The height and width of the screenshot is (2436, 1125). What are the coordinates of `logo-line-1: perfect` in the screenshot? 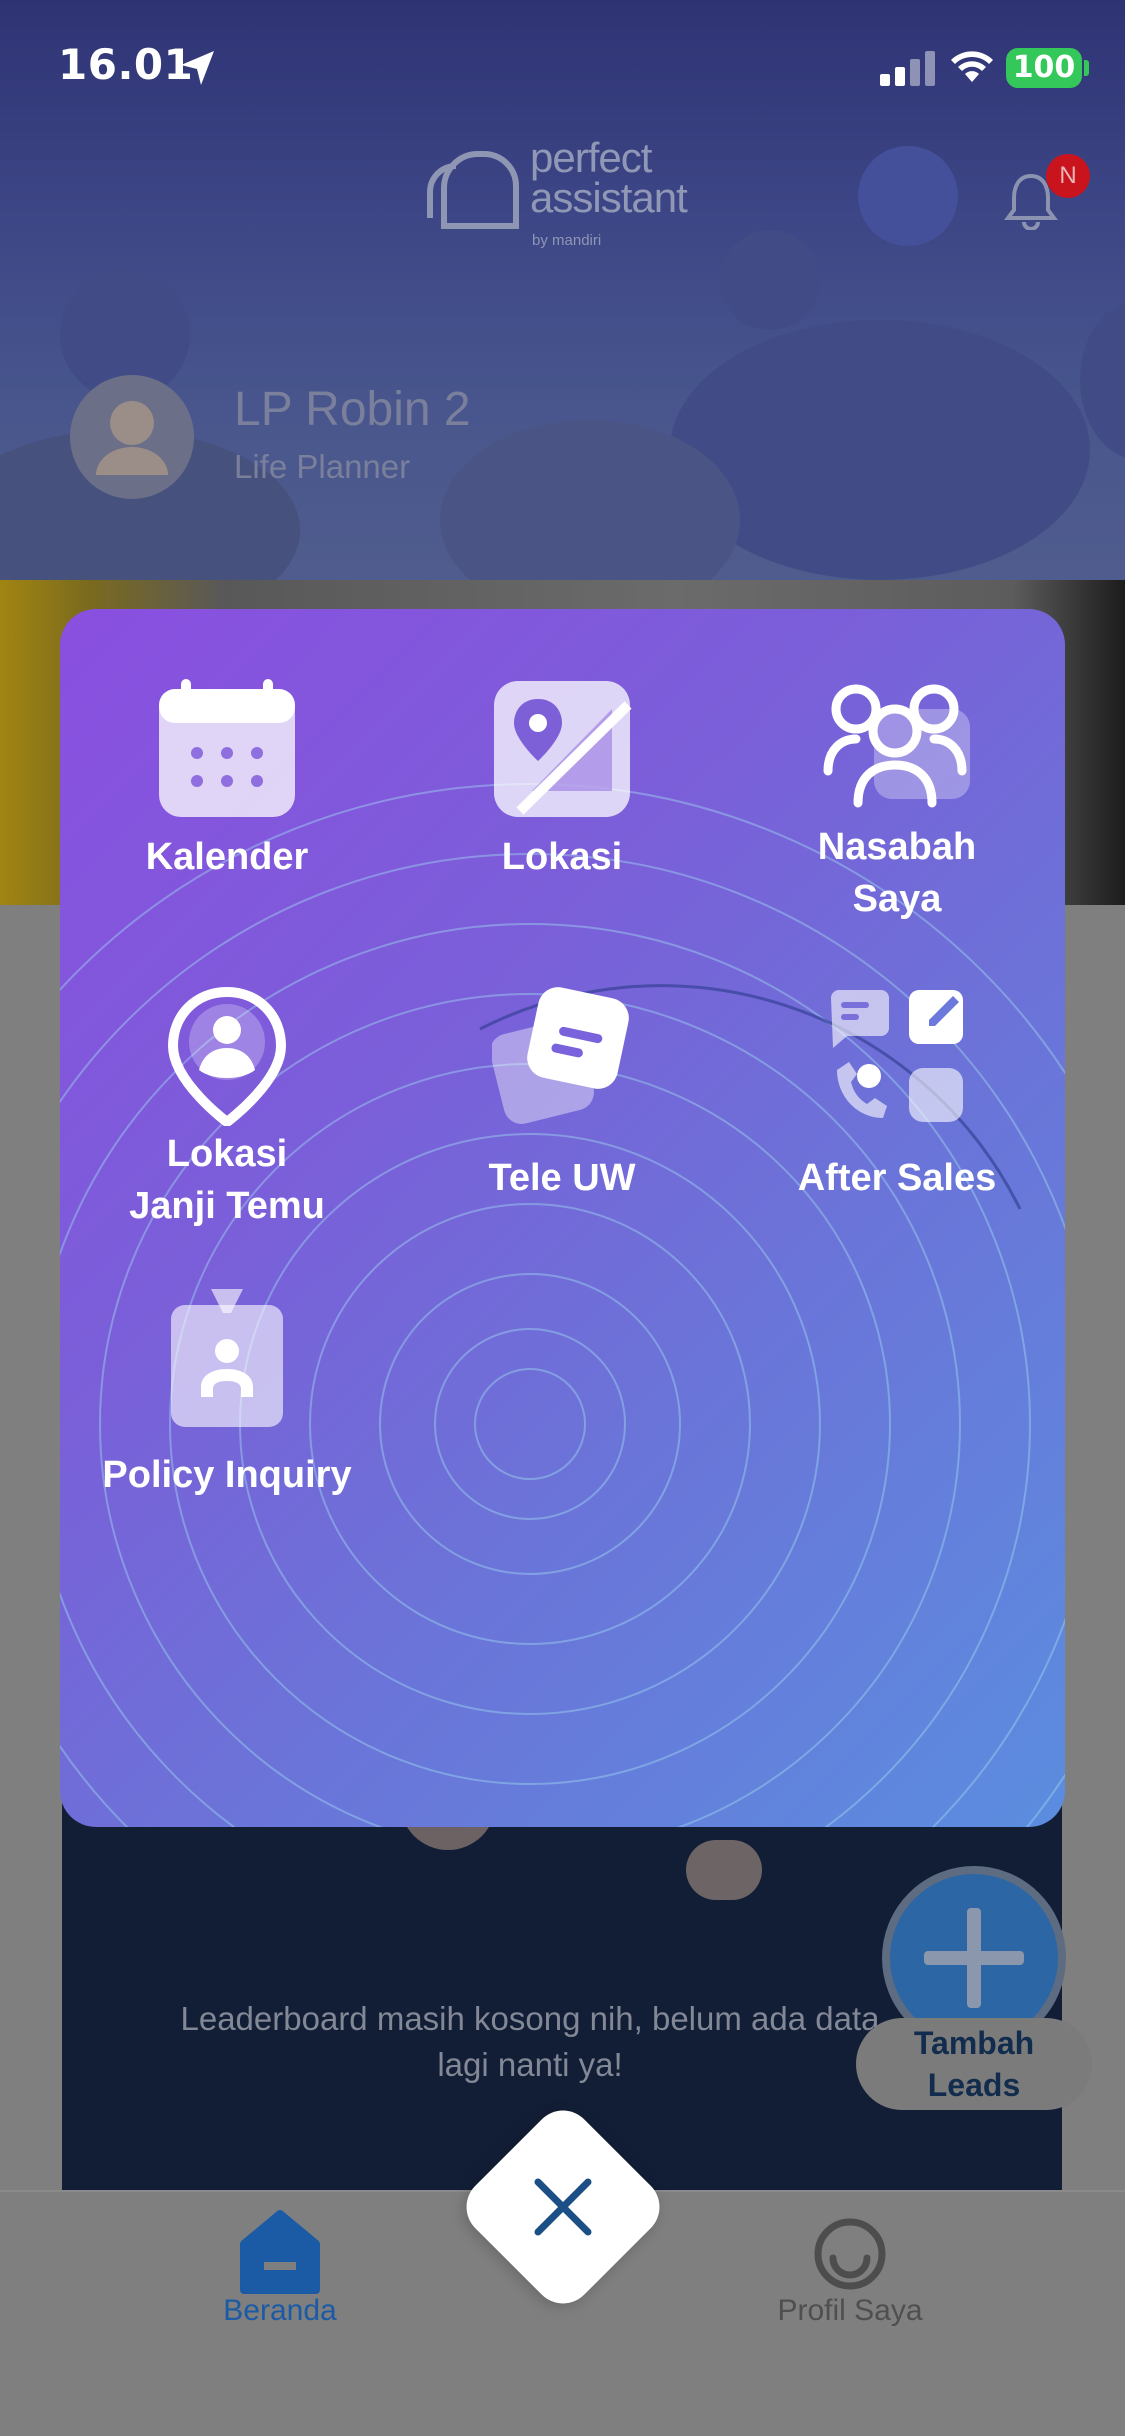 It's located at (591, 157).